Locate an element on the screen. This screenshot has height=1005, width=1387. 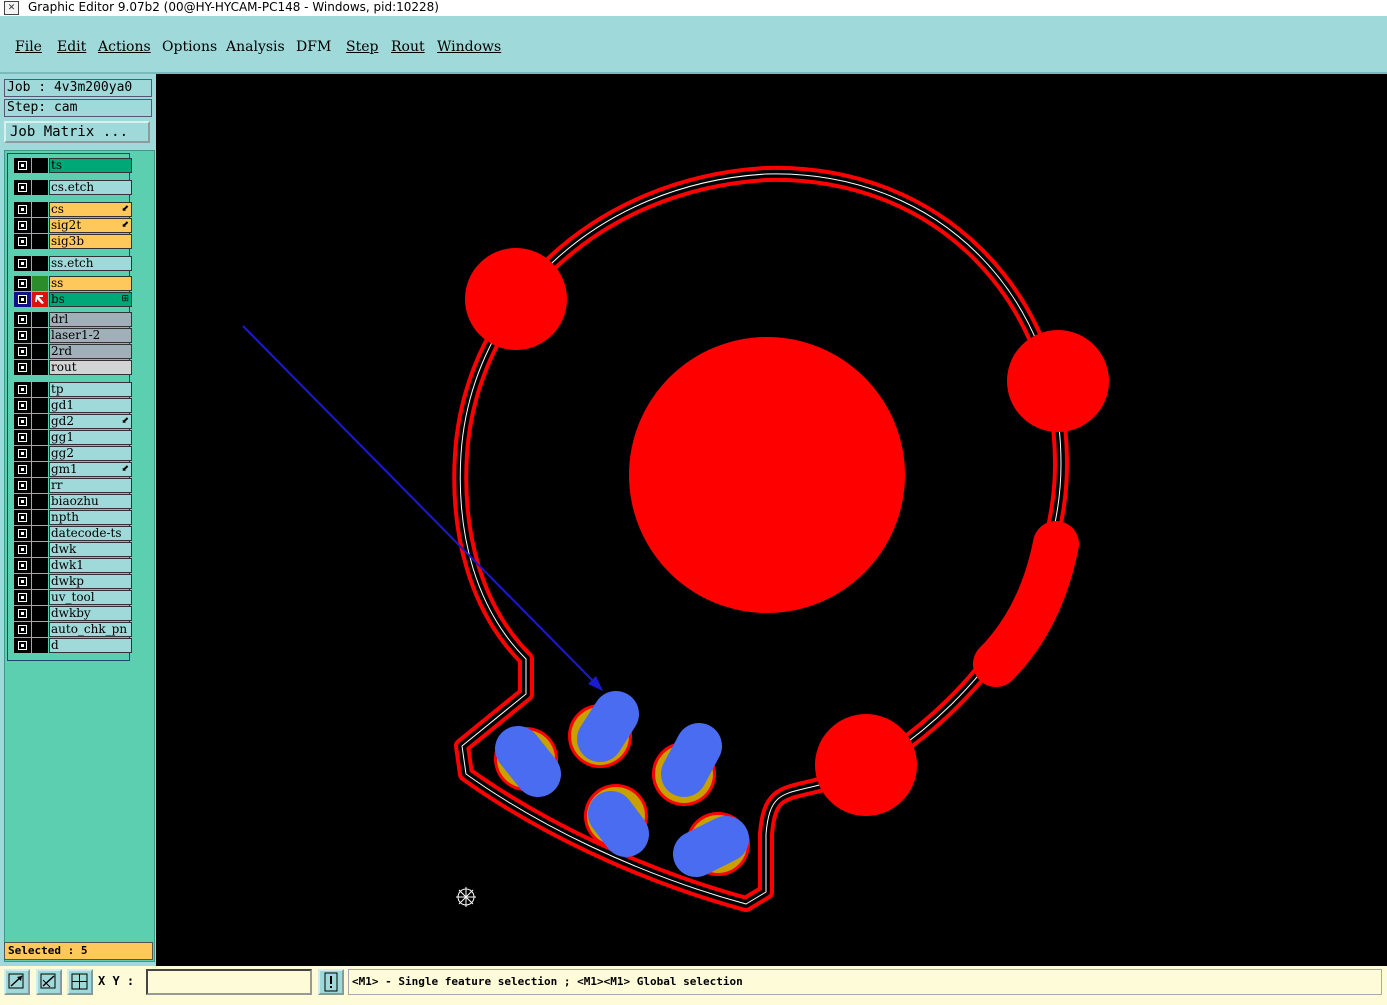
layer-row-dwk1: dwk1 is located at coordinates (73, 565).